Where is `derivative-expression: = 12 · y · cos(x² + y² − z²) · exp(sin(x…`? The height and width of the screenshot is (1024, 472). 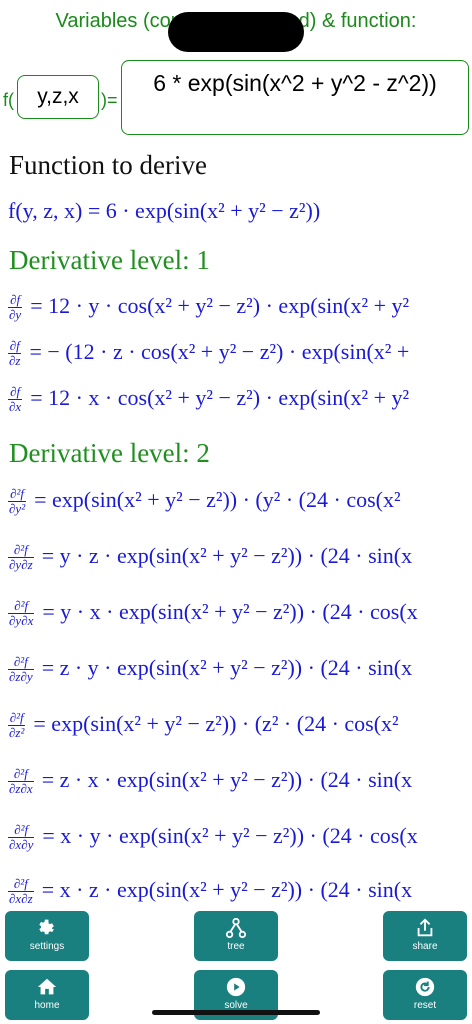
derivative-expression: = 12 · y · cos(x² + y² − z²) · exp(sin(x… is located at coordinates (220, 305).